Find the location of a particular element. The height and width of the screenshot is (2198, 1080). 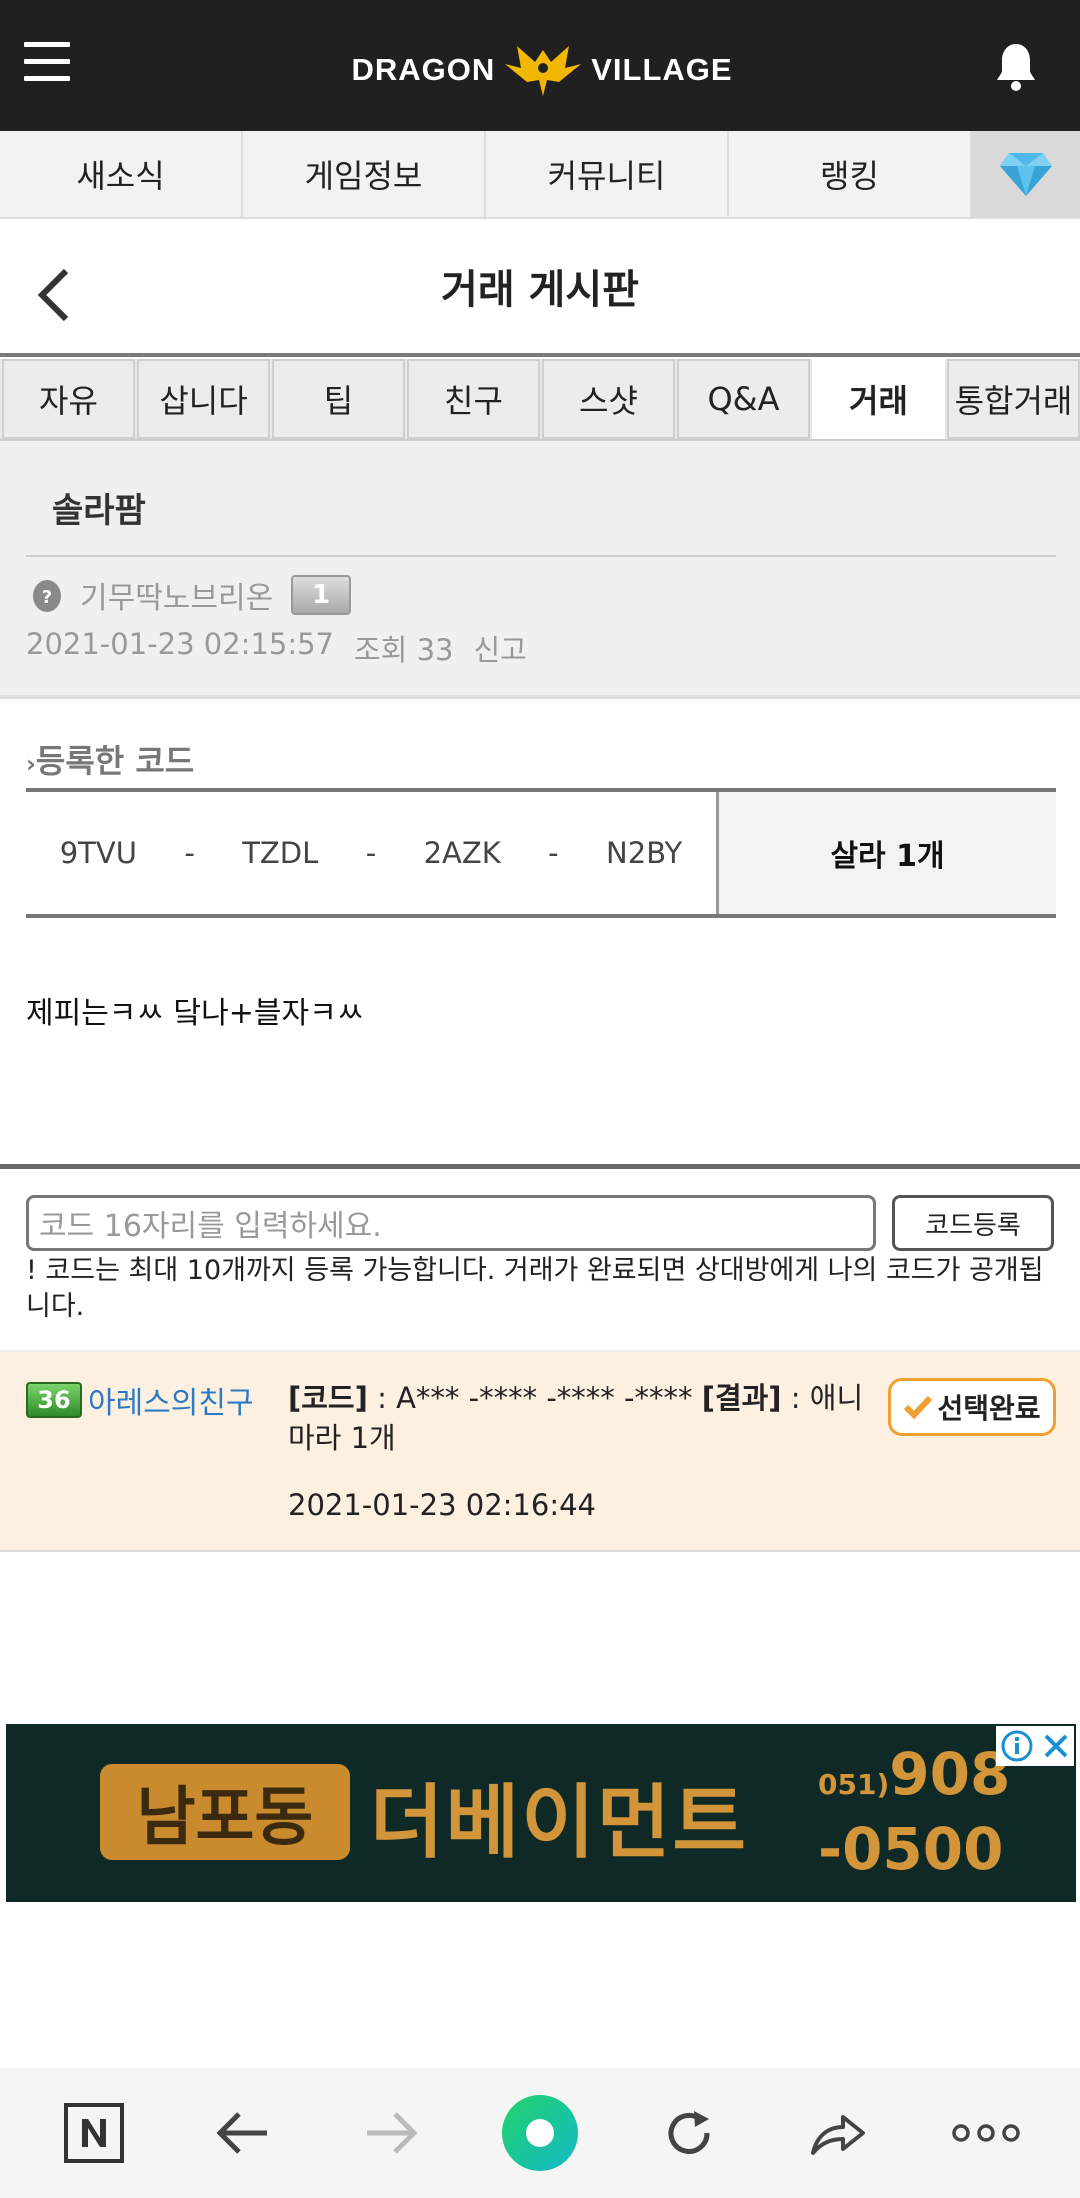

code-parts: 9TVU - TZDL - 2AZK - N2BY is located at coordinates (371, 853).